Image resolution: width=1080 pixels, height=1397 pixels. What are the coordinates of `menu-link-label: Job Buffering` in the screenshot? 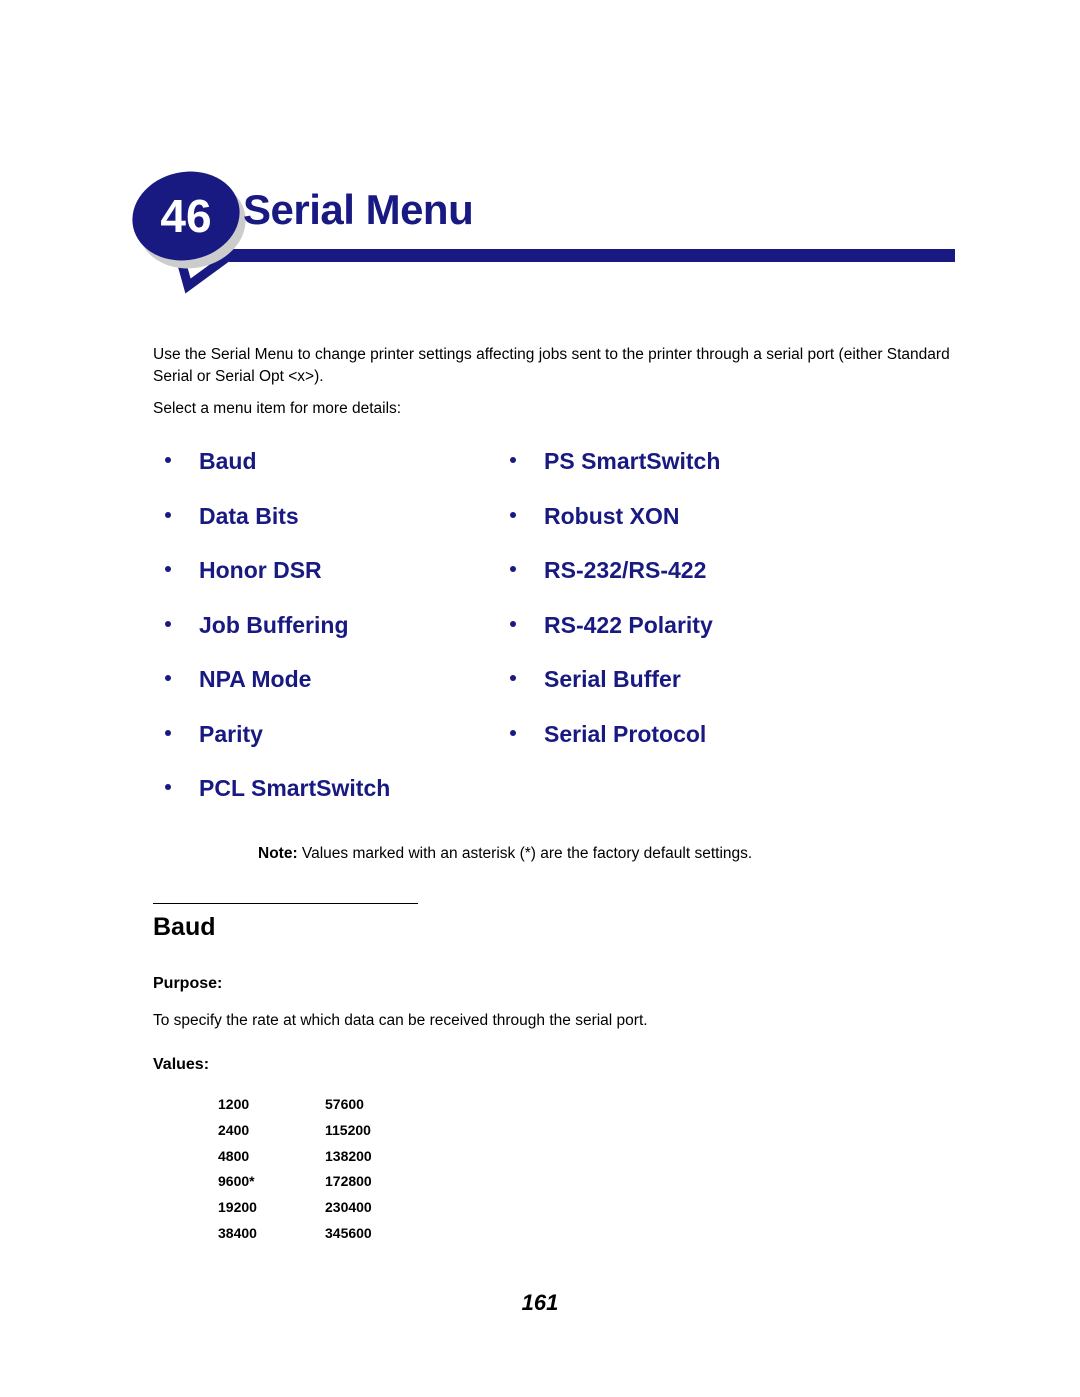 It's located at (274, 624).